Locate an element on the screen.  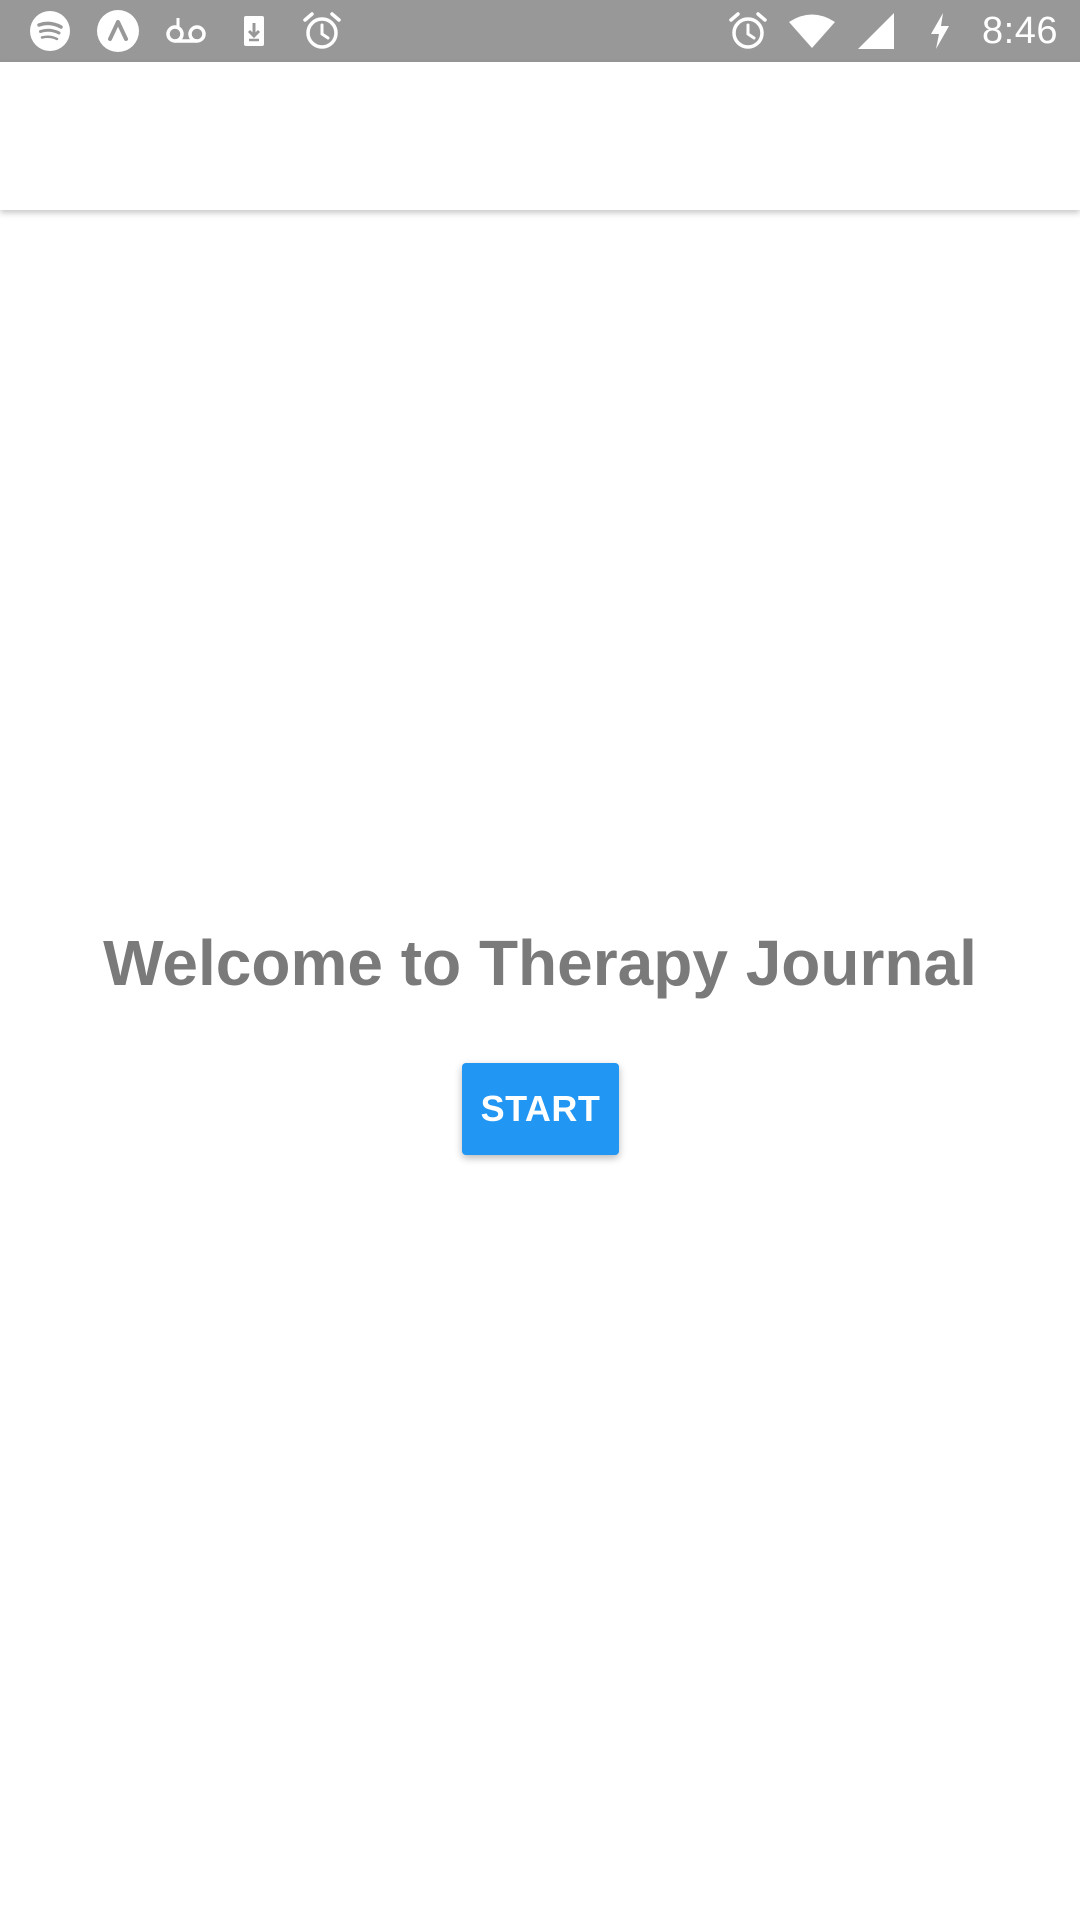
signal-icon is located at coordinates (876, 31).